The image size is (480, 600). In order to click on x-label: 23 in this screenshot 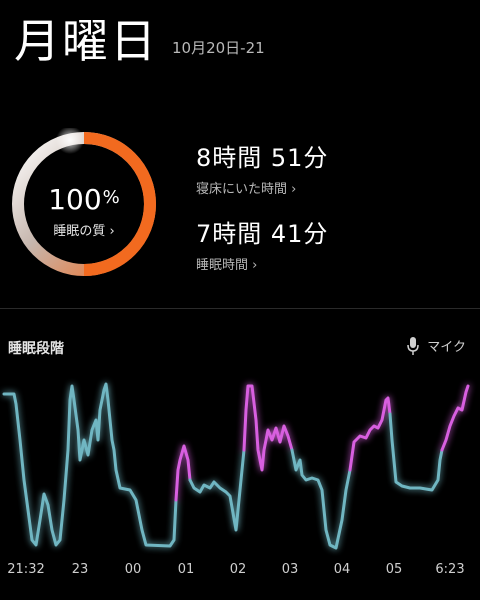, I will do `click(80, 569)`.